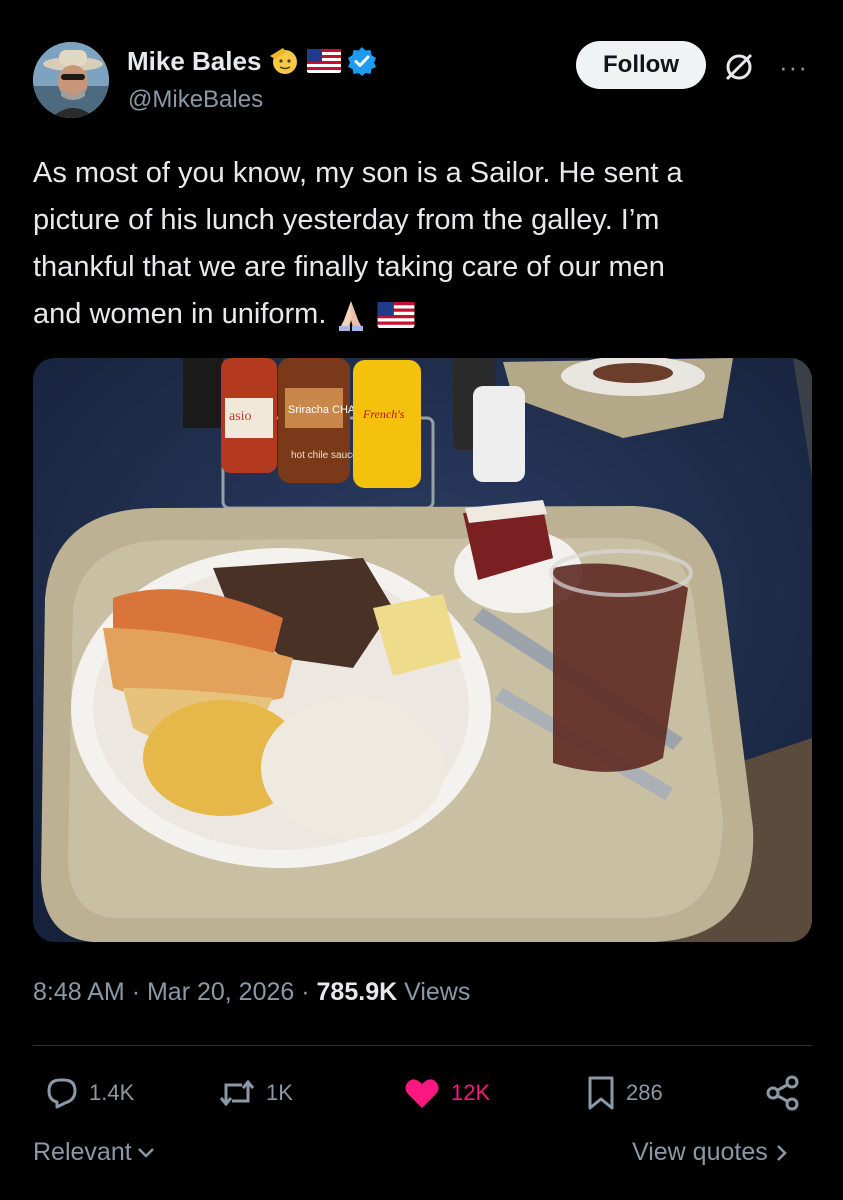 This screenshot has height=1200, width=843. What do you see at coordinates (601, 1093) in the screenshot?
I see `bookmark-icon` at bounding box center [601, 1093].